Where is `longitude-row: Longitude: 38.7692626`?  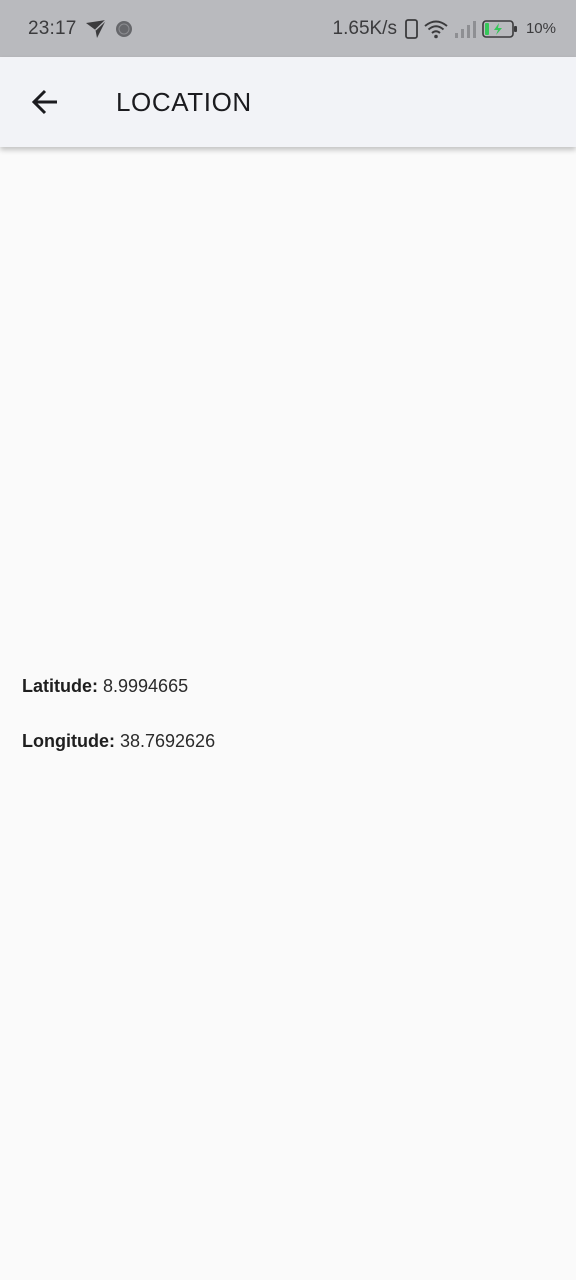
longitude-row: Longitude: 38.7692626 is located at coordinates (118, 741).